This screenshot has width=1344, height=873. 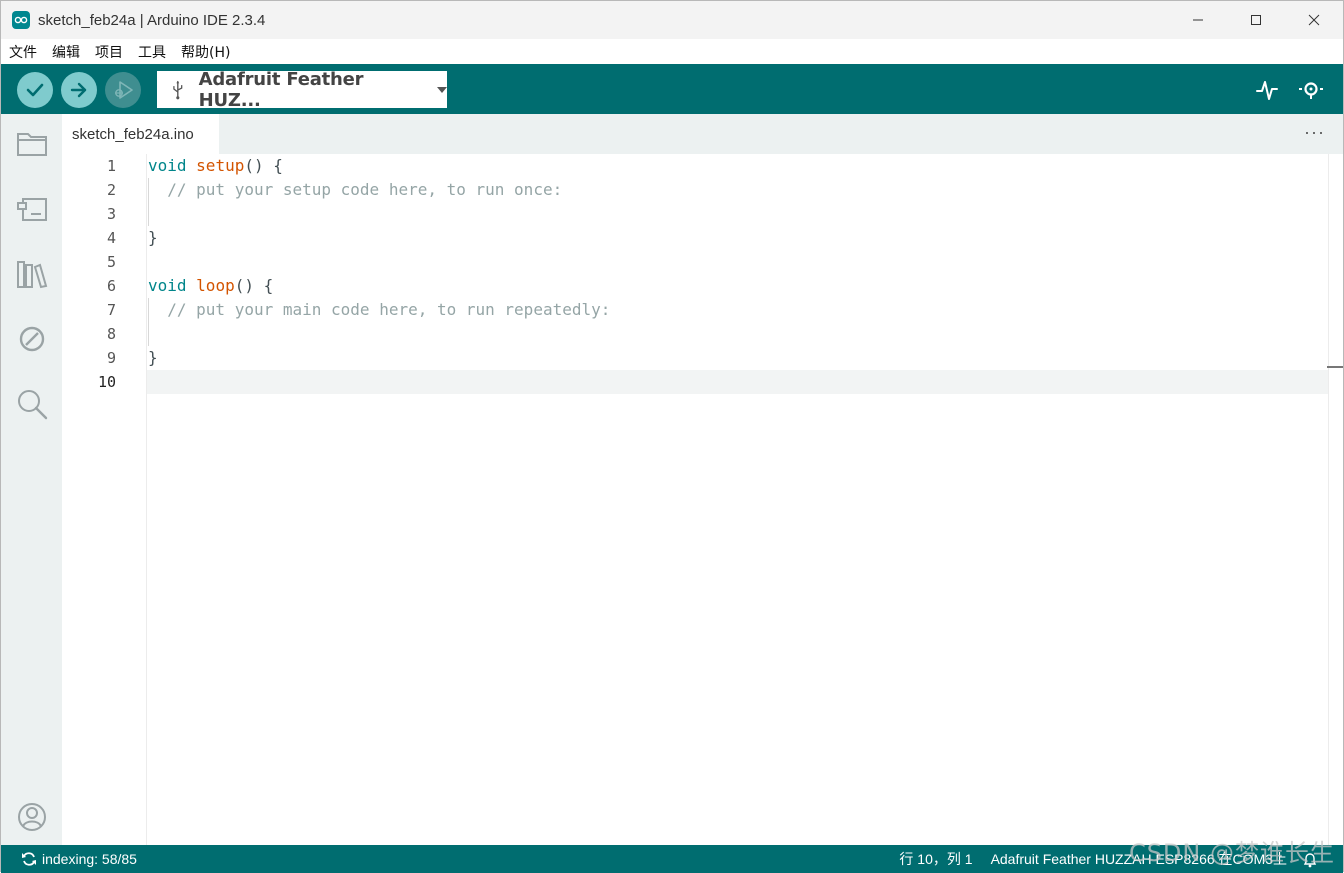 I want to click on vertical-scrollbar, so click(x=1335, y=499).